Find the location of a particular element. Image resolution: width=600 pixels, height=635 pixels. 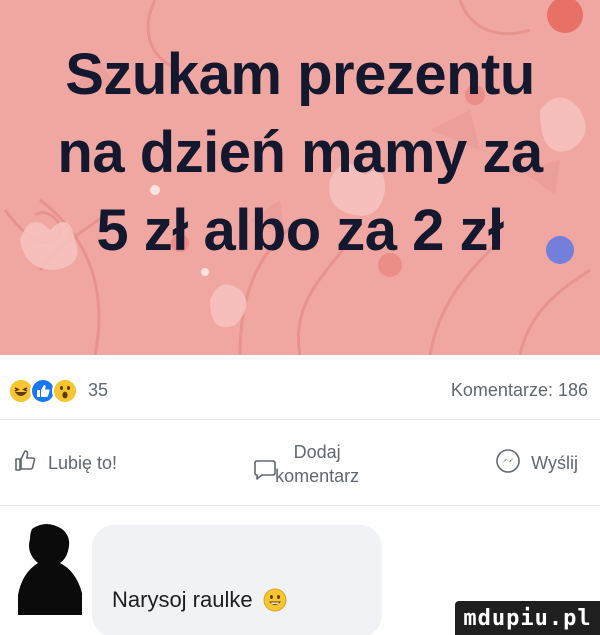

post-action-bar: Lubię to! Dodaj komentarz Wyślij is located at coordinates (300, 464).